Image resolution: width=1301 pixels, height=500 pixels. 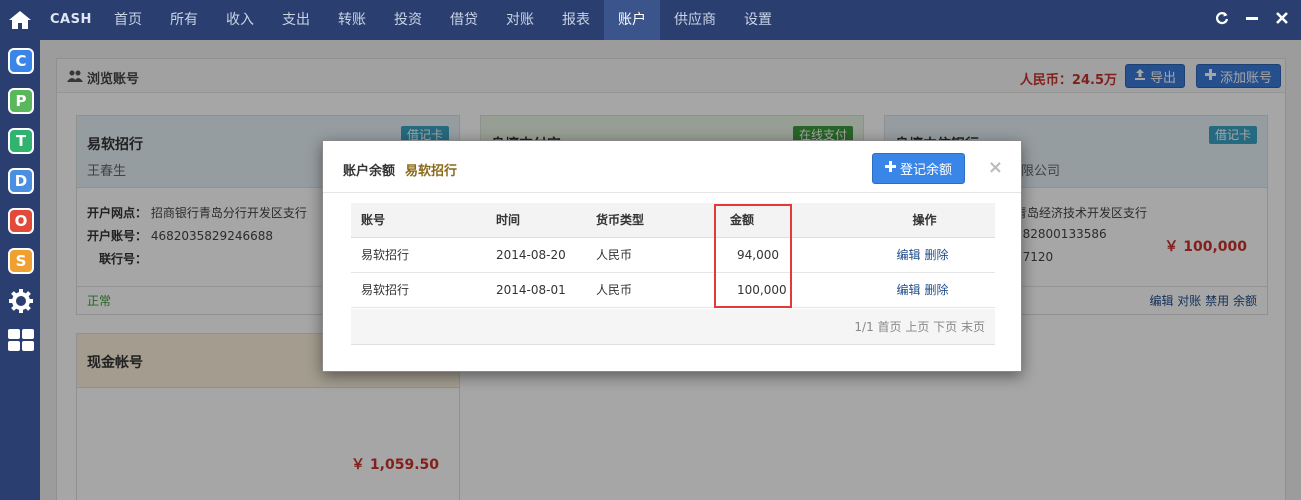 What do you see at coordinates (632, 20) in the screenshot?
I see `nav-item-account: 账户` at bounding box center [632, 20].